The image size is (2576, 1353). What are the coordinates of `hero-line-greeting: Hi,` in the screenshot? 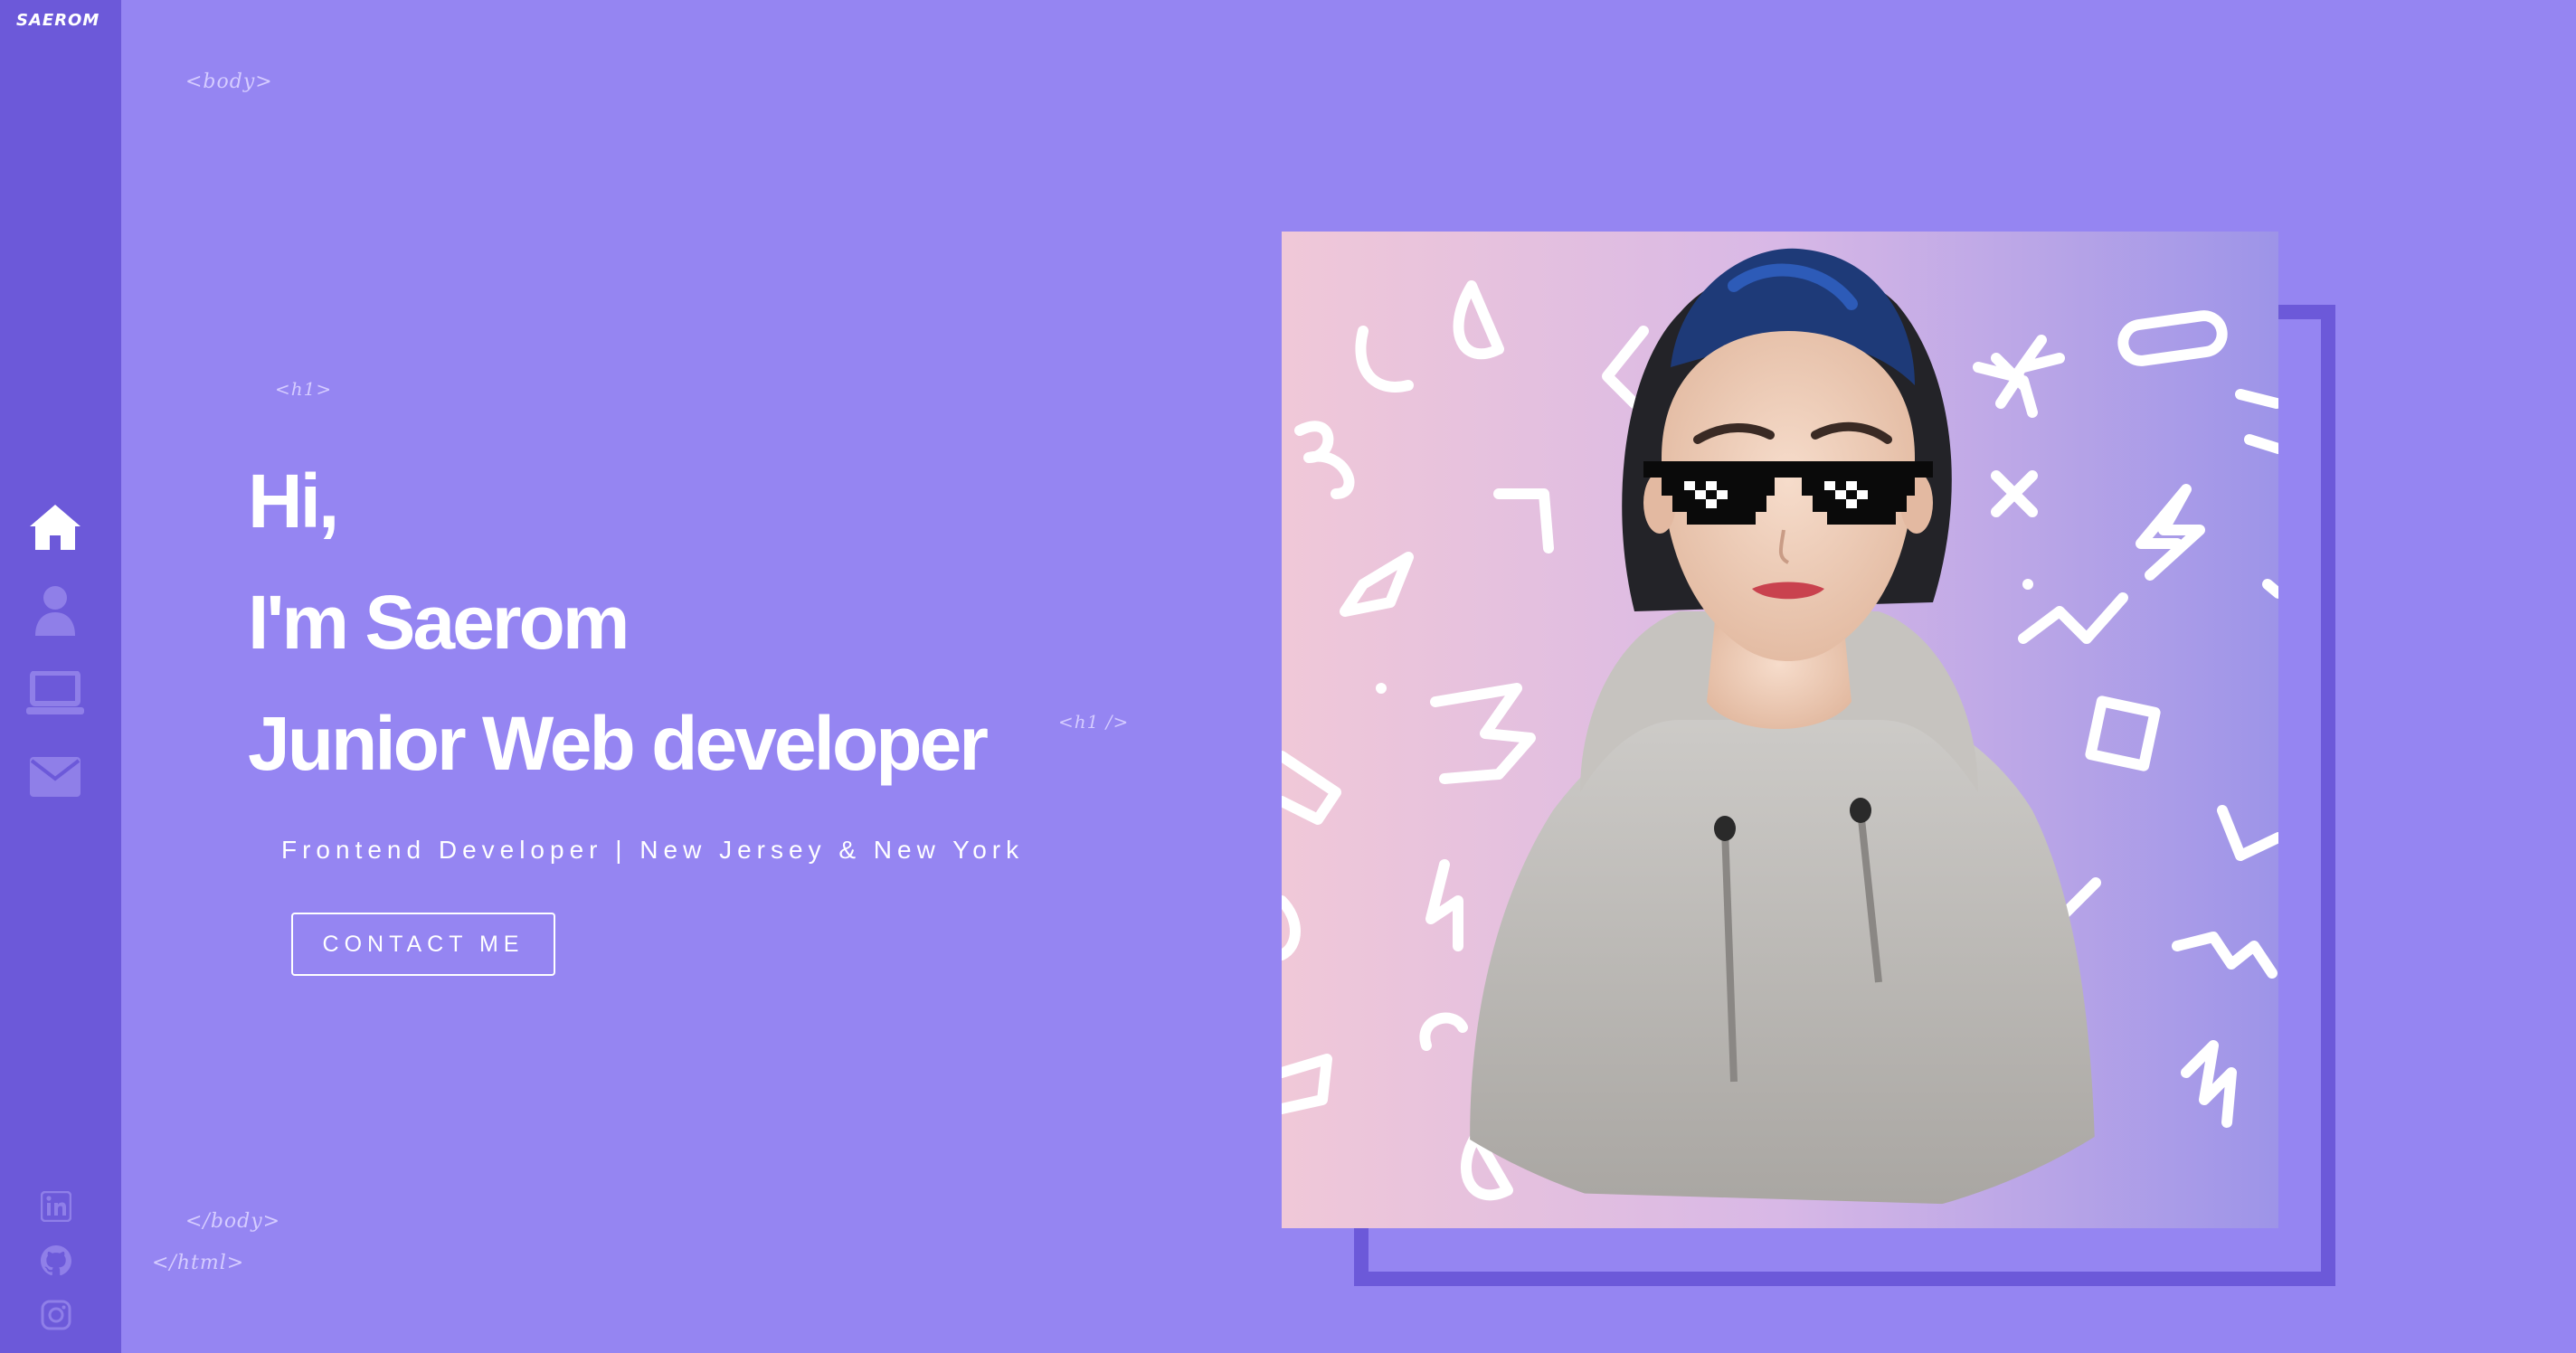 It's located at (293, 501).